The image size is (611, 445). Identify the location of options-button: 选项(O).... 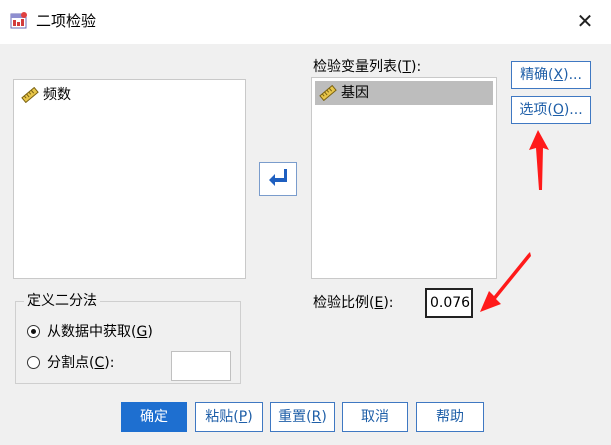
(551, 110).